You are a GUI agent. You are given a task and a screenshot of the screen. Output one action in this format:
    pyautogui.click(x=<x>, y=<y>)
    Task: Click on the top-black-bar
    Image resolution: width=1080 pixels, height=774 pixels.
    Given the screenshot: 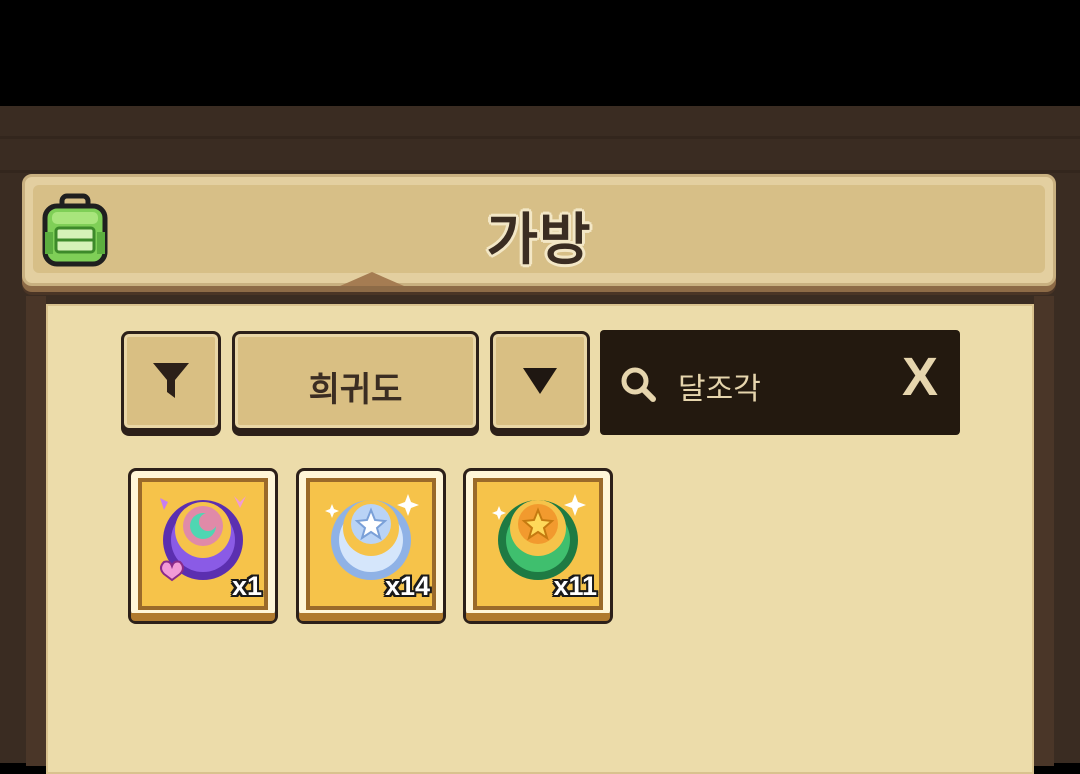 What is the action you would take?
    pyautogui.click(x=540, y=53)
    